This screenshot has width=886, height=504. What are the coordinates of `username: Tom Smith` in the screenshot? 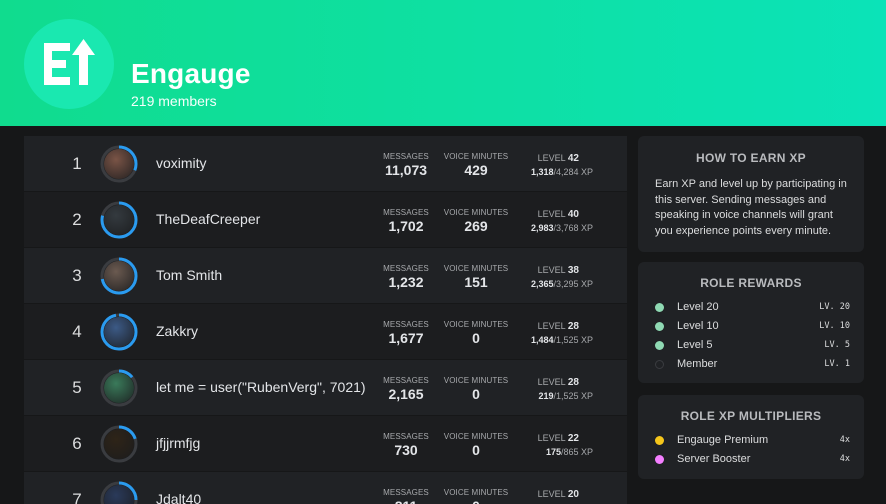 It's located at (189, 275).